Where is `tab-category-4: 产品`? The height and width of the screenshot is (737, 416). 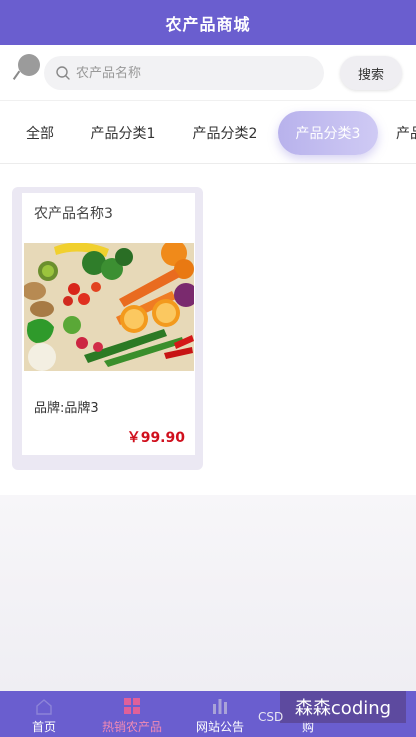 tab-category-4: 产品 is located at coordinates (406, 133).